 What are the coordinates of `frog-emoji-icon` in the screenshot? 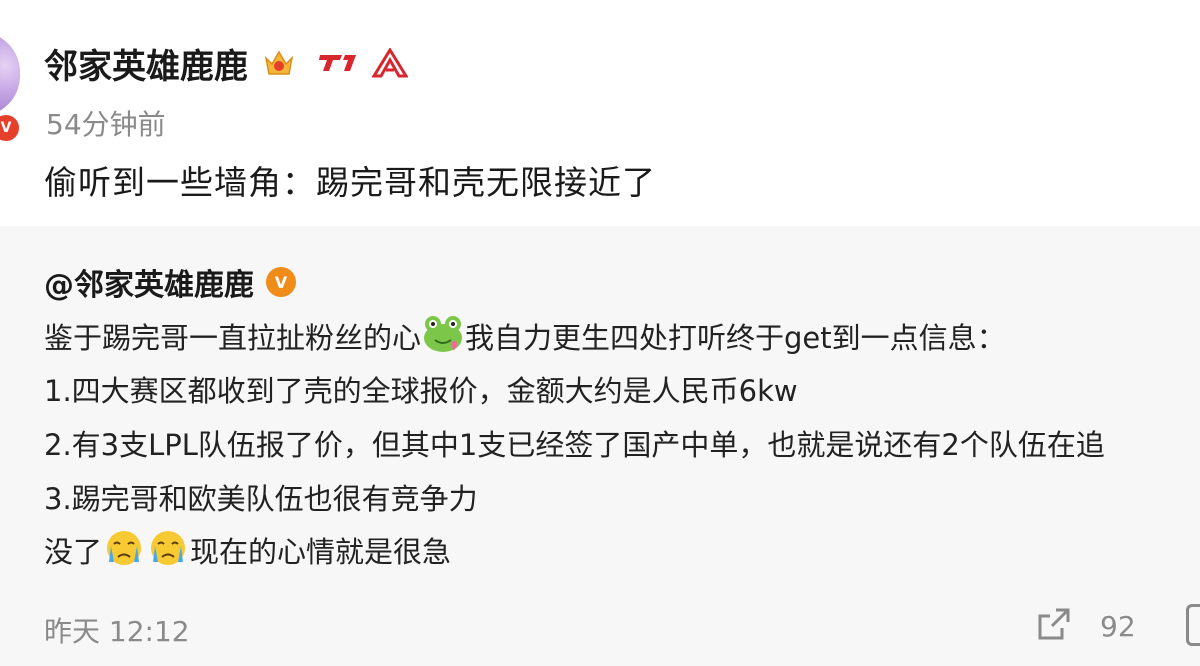 It's located at (443, 334).